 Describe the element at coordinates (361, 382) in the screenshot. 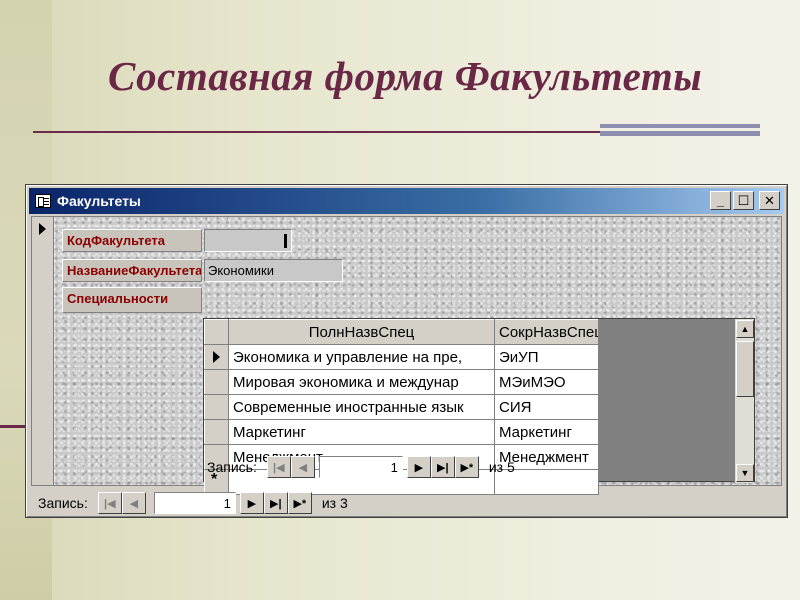

I see `cell-poln: Мировая экономика и междунар` at that location.